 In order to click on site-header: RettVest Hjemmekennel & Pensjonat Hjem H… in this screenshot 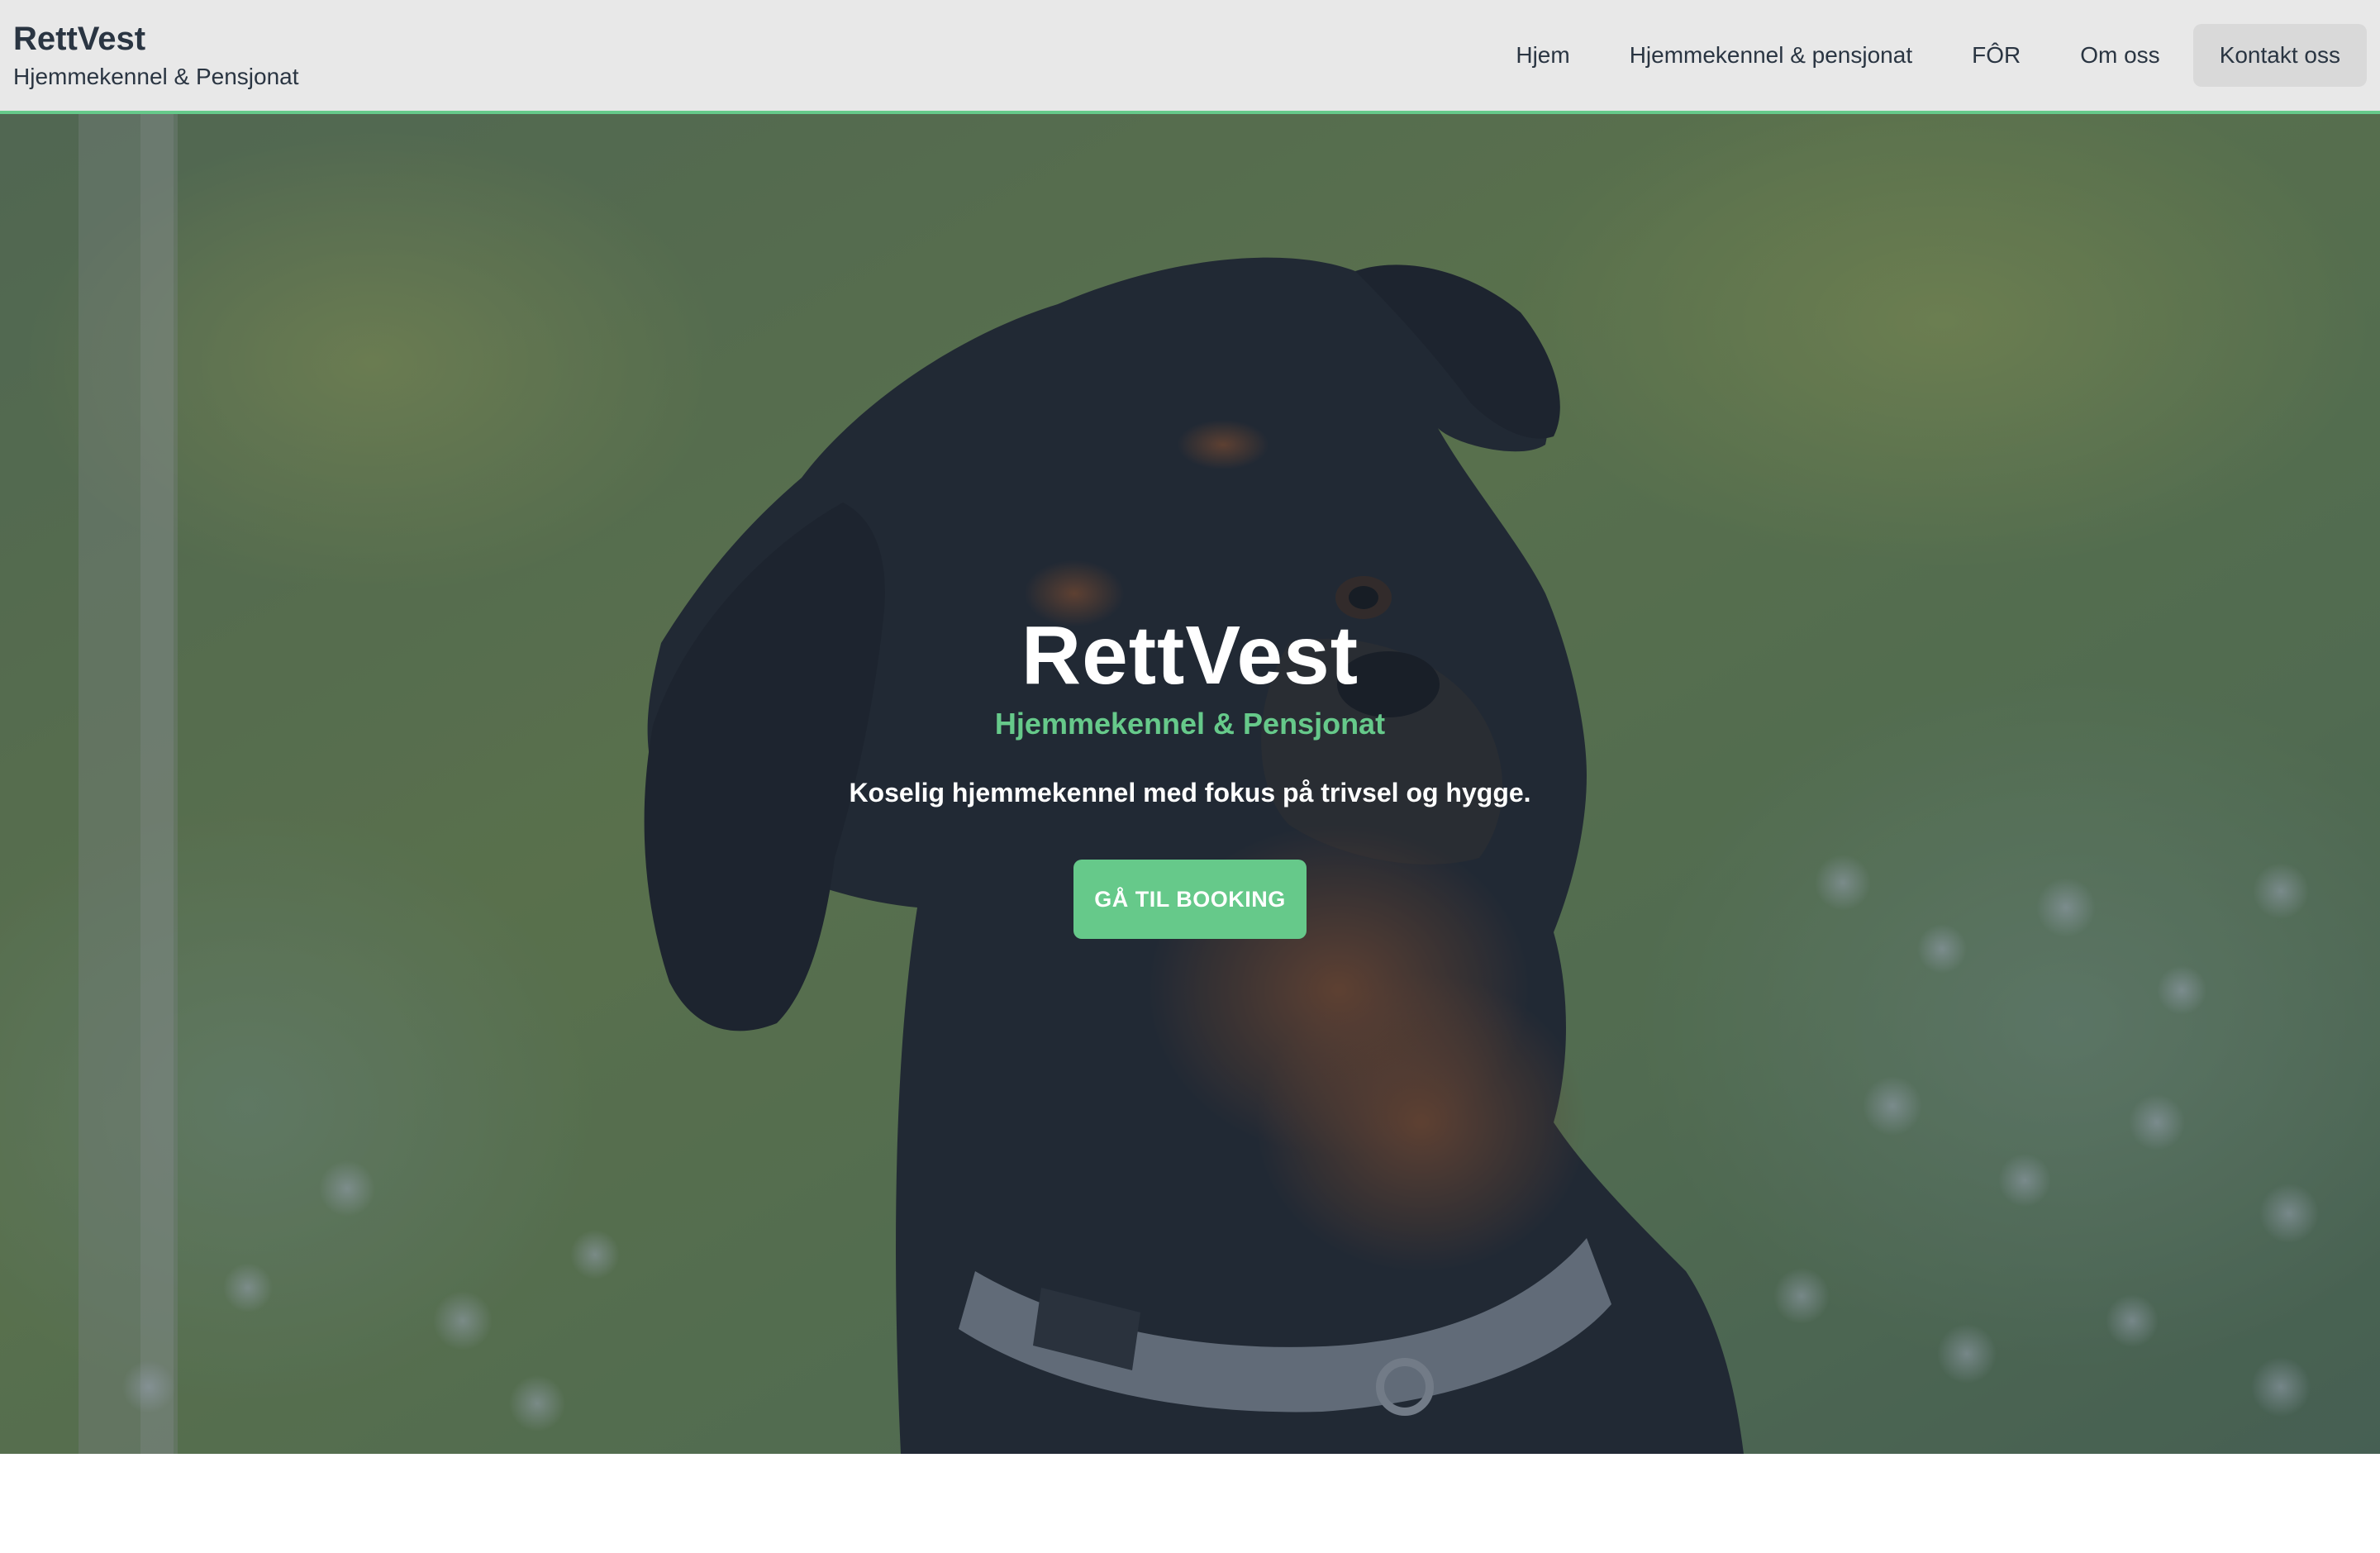, I will do `click(1190, 57)`.